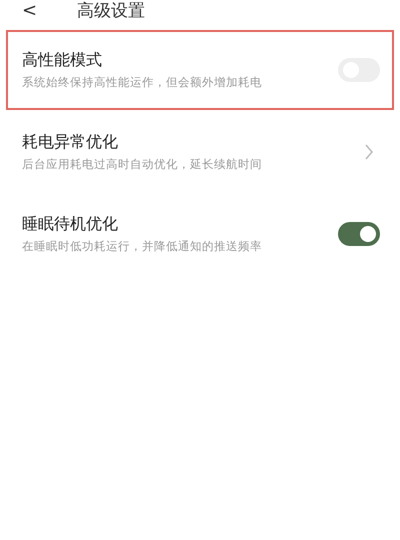 Image resolution: width=400 pixels, height=540 pixels. I want to click on setting-description: 系统始终保持高性能运作，但会额外增加耗电, so click(142, 82).